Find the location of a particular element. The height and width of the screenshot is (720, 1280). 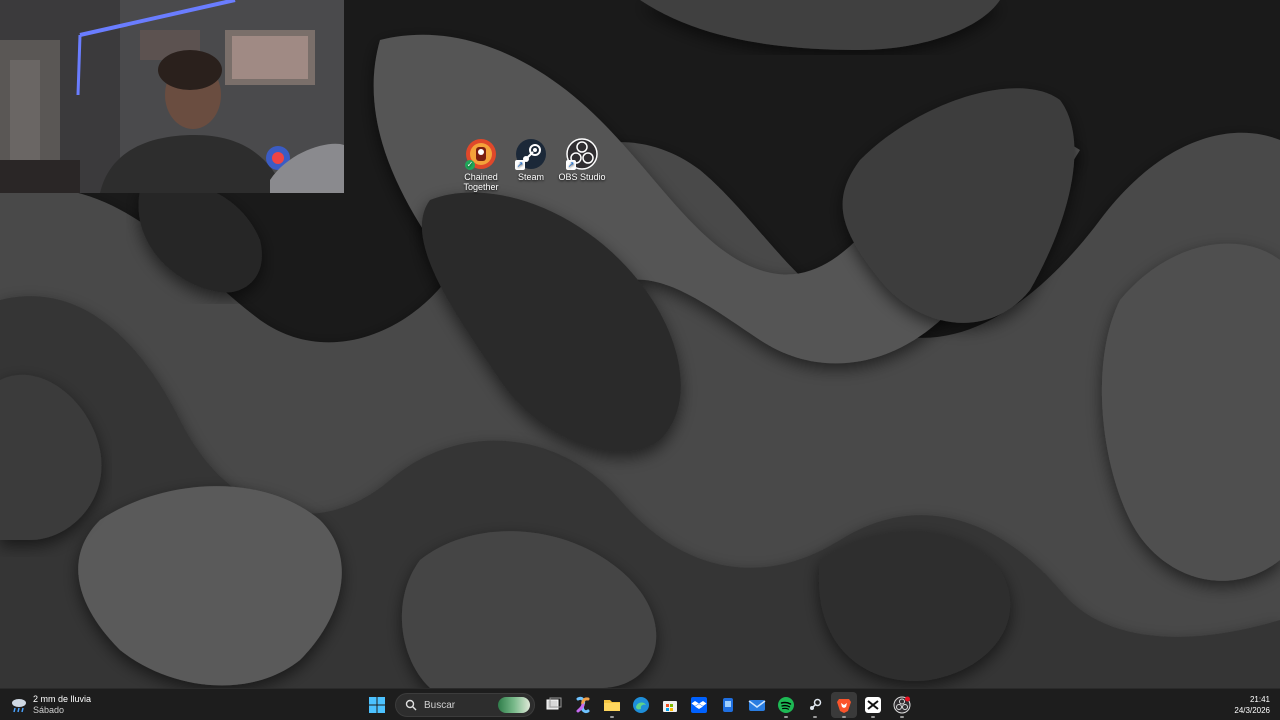

webcam-overlay is located at coordinates (172, 96).